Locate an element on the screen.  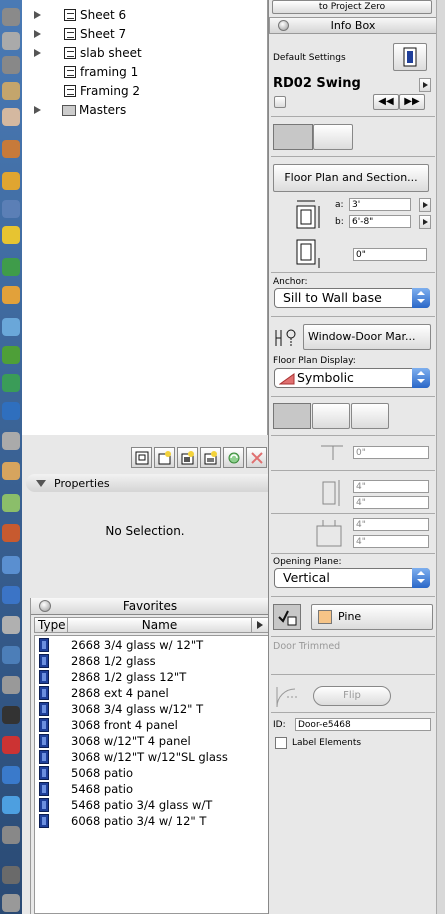
sill-offset-b-field: 4" is located at coordinates (391, 502).